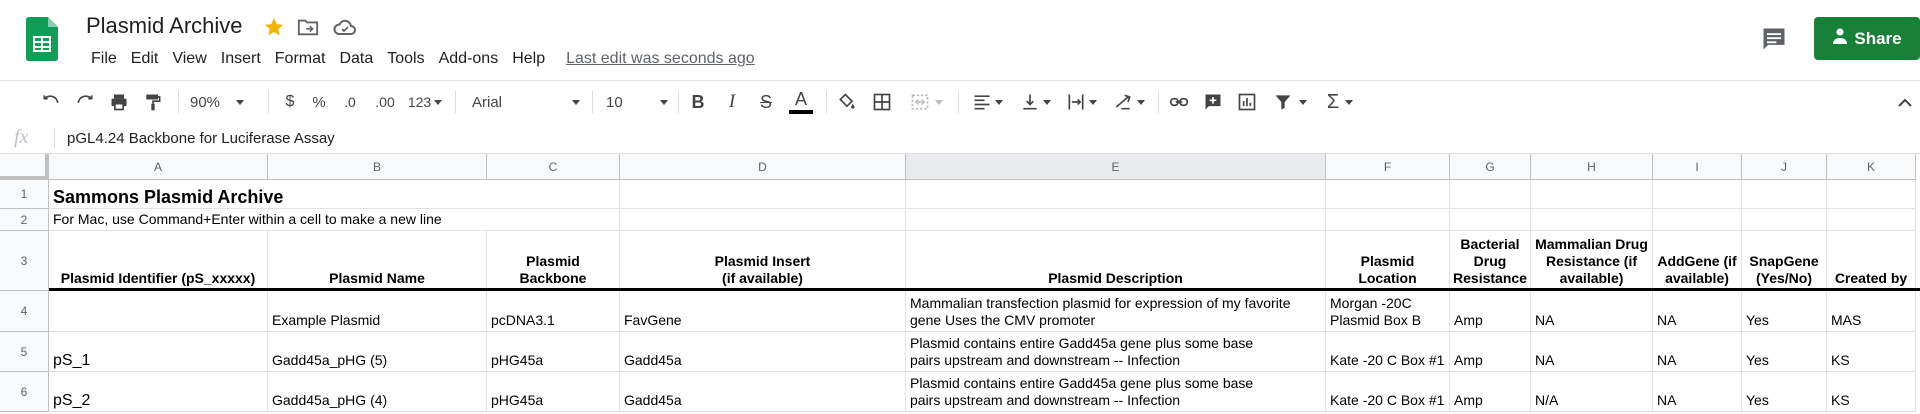 Image resolution: width=1920 pixels, height=414 pixels. Describe the element at coordinates (1116, 261) in the screenshot. I see `header-plasmid-description: Plasmid Description` at that location.